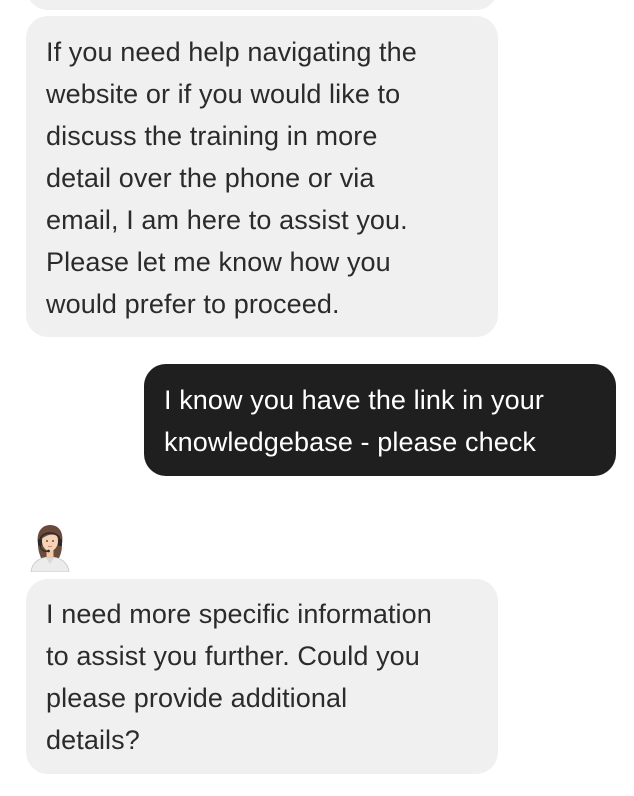 The width and height of the screenshot is (634, 796). Describe the element at coordinates (262, 5) in the screenshot. I see `previous-assistant-message-bubble` at that location.